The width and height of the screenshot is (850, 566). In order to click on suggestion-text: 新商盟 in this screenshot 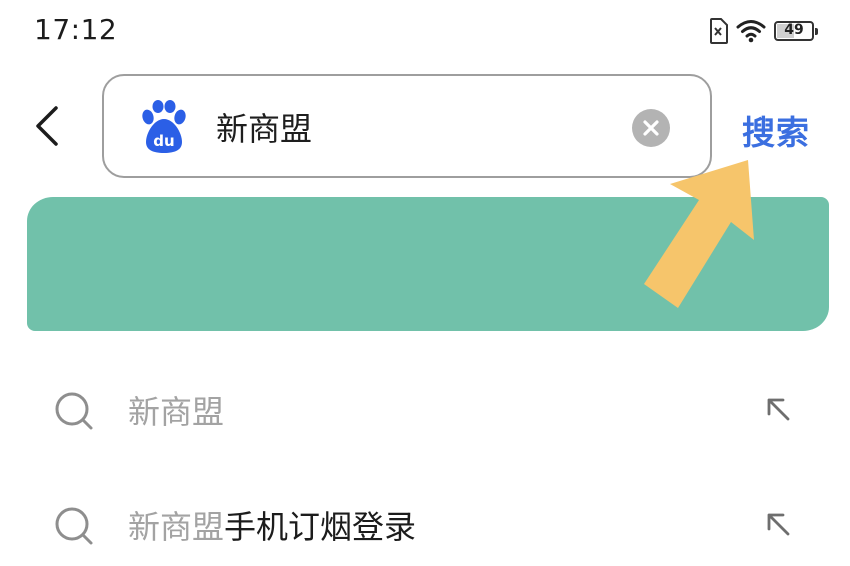, I will do `click(176, 410)`.